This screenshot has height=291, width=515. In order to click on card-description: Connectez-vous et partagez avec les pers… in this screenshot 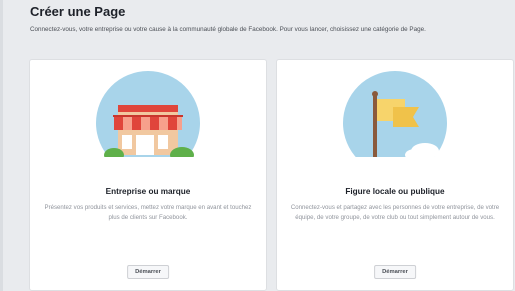, I will do `click(395, 212)`.